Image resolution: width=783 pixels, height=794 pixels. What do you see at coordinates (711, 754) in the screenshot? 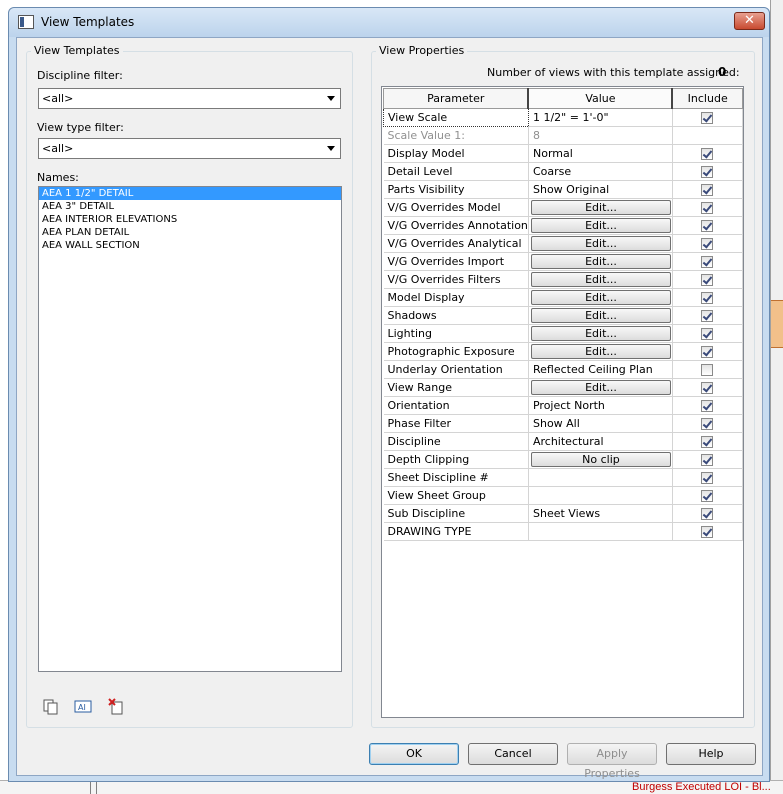
I see `help-button: Help` at bounding box center [711, 754].